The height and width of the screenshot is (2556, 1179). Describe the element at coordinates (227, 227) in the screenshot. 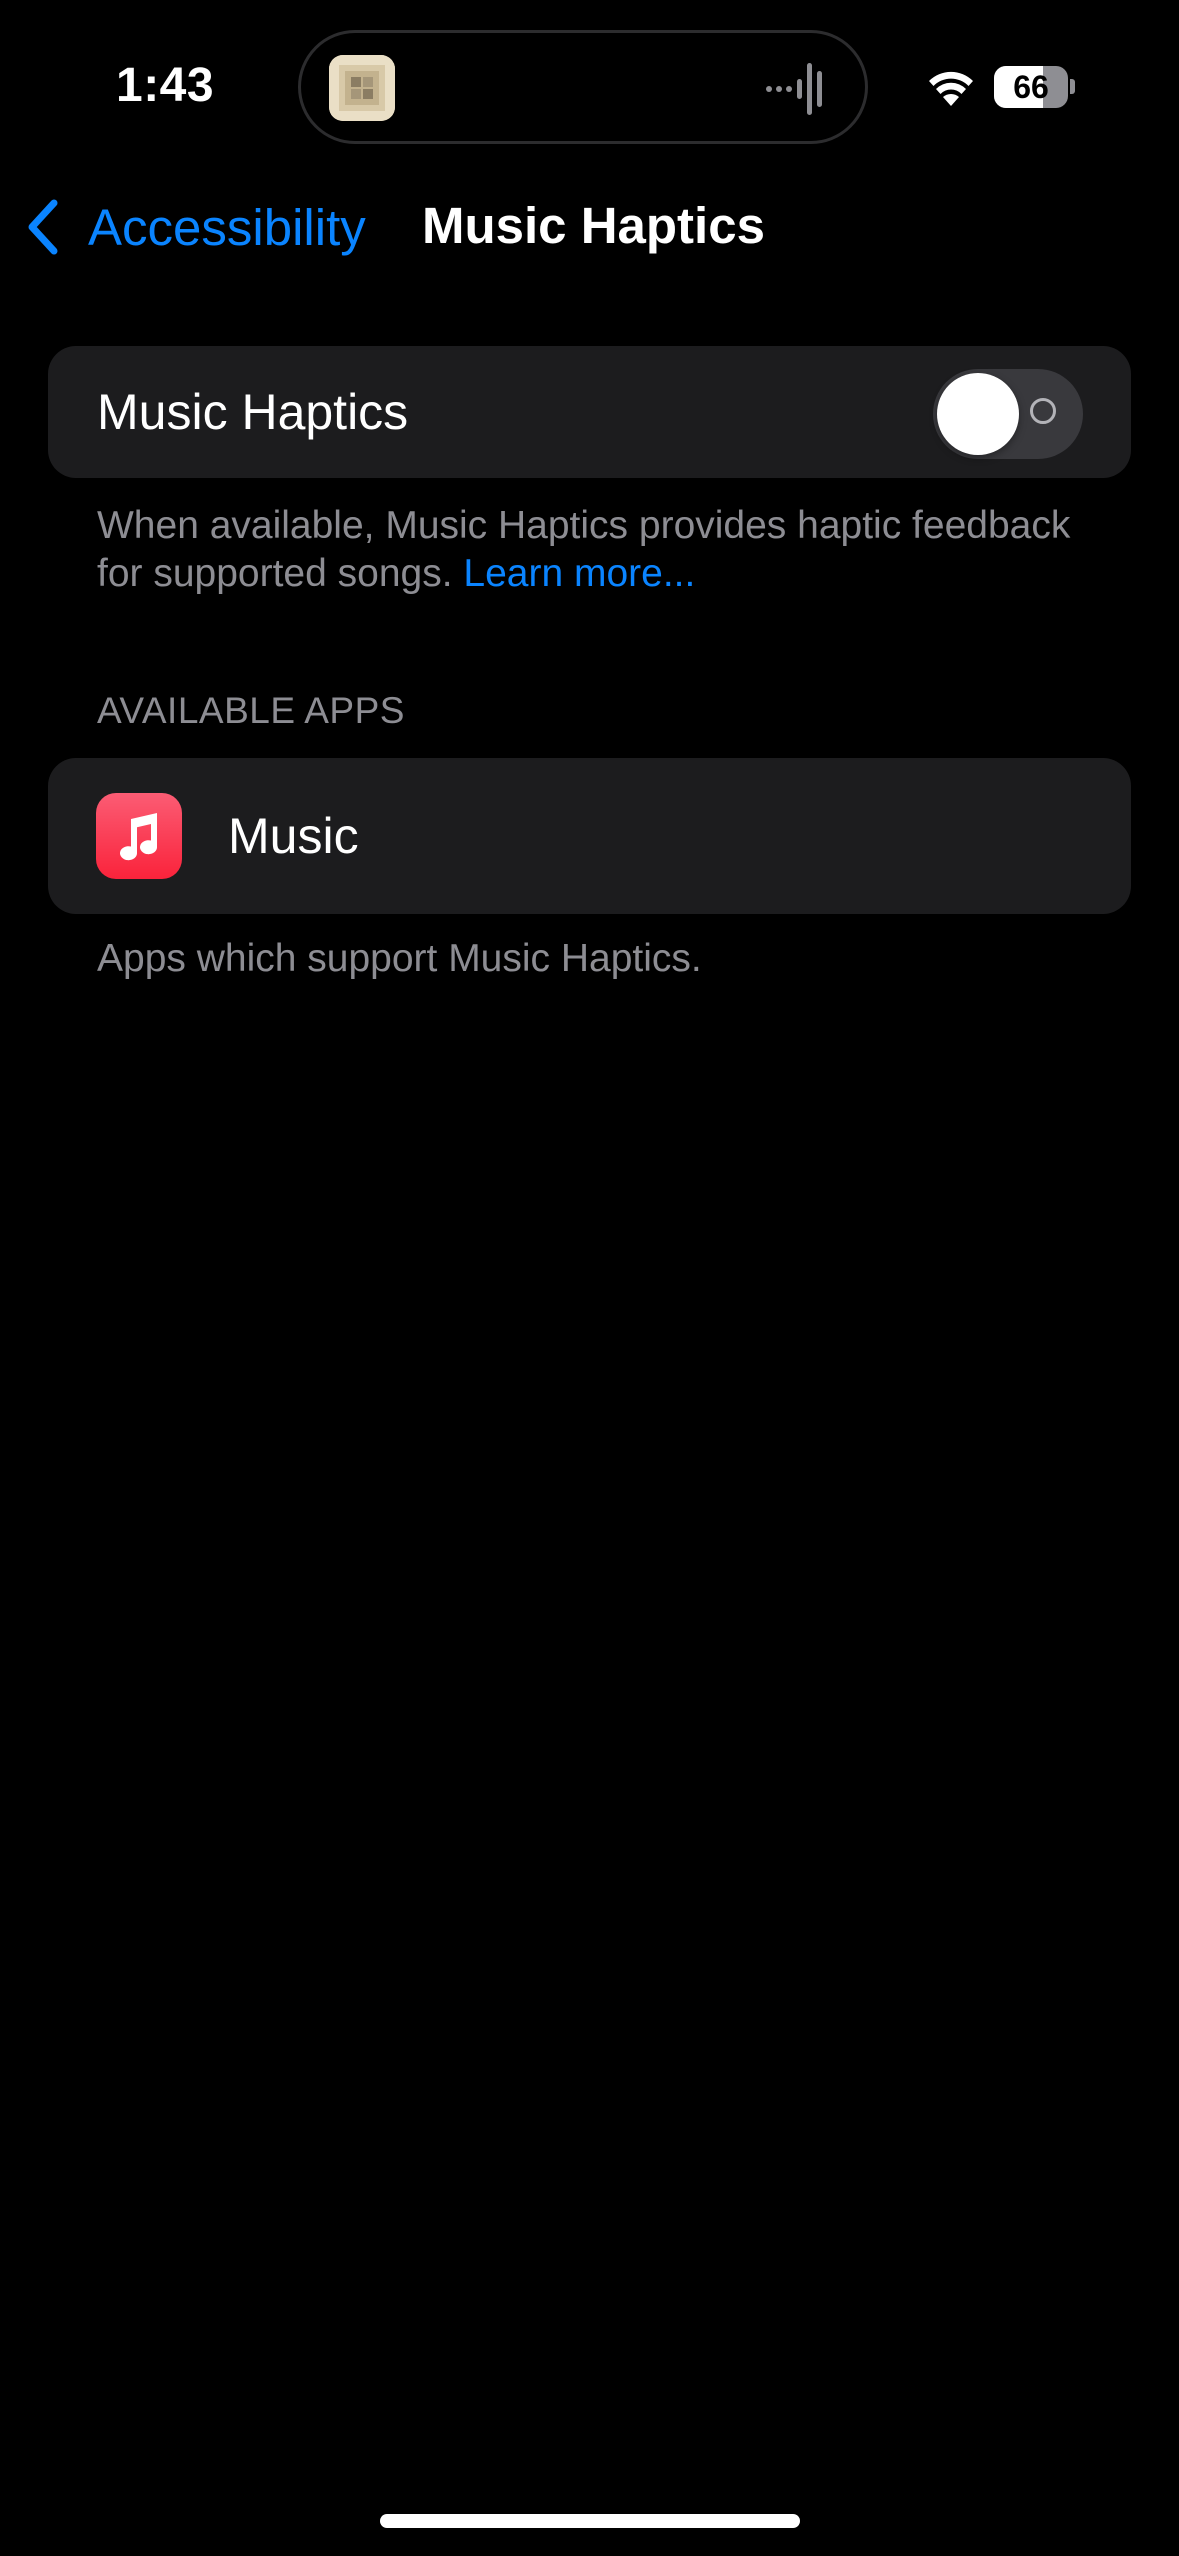

I see `back-button-label: Accessibility` at that location.